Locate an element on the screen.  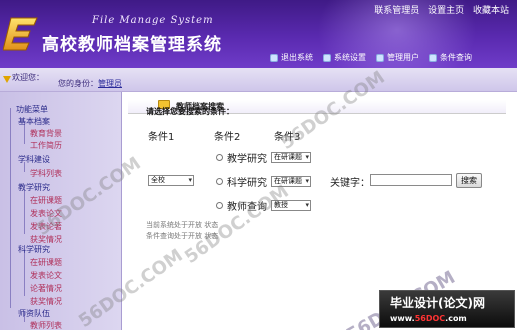
badge-url-prefix: www. is located at coordinates (402, 318).